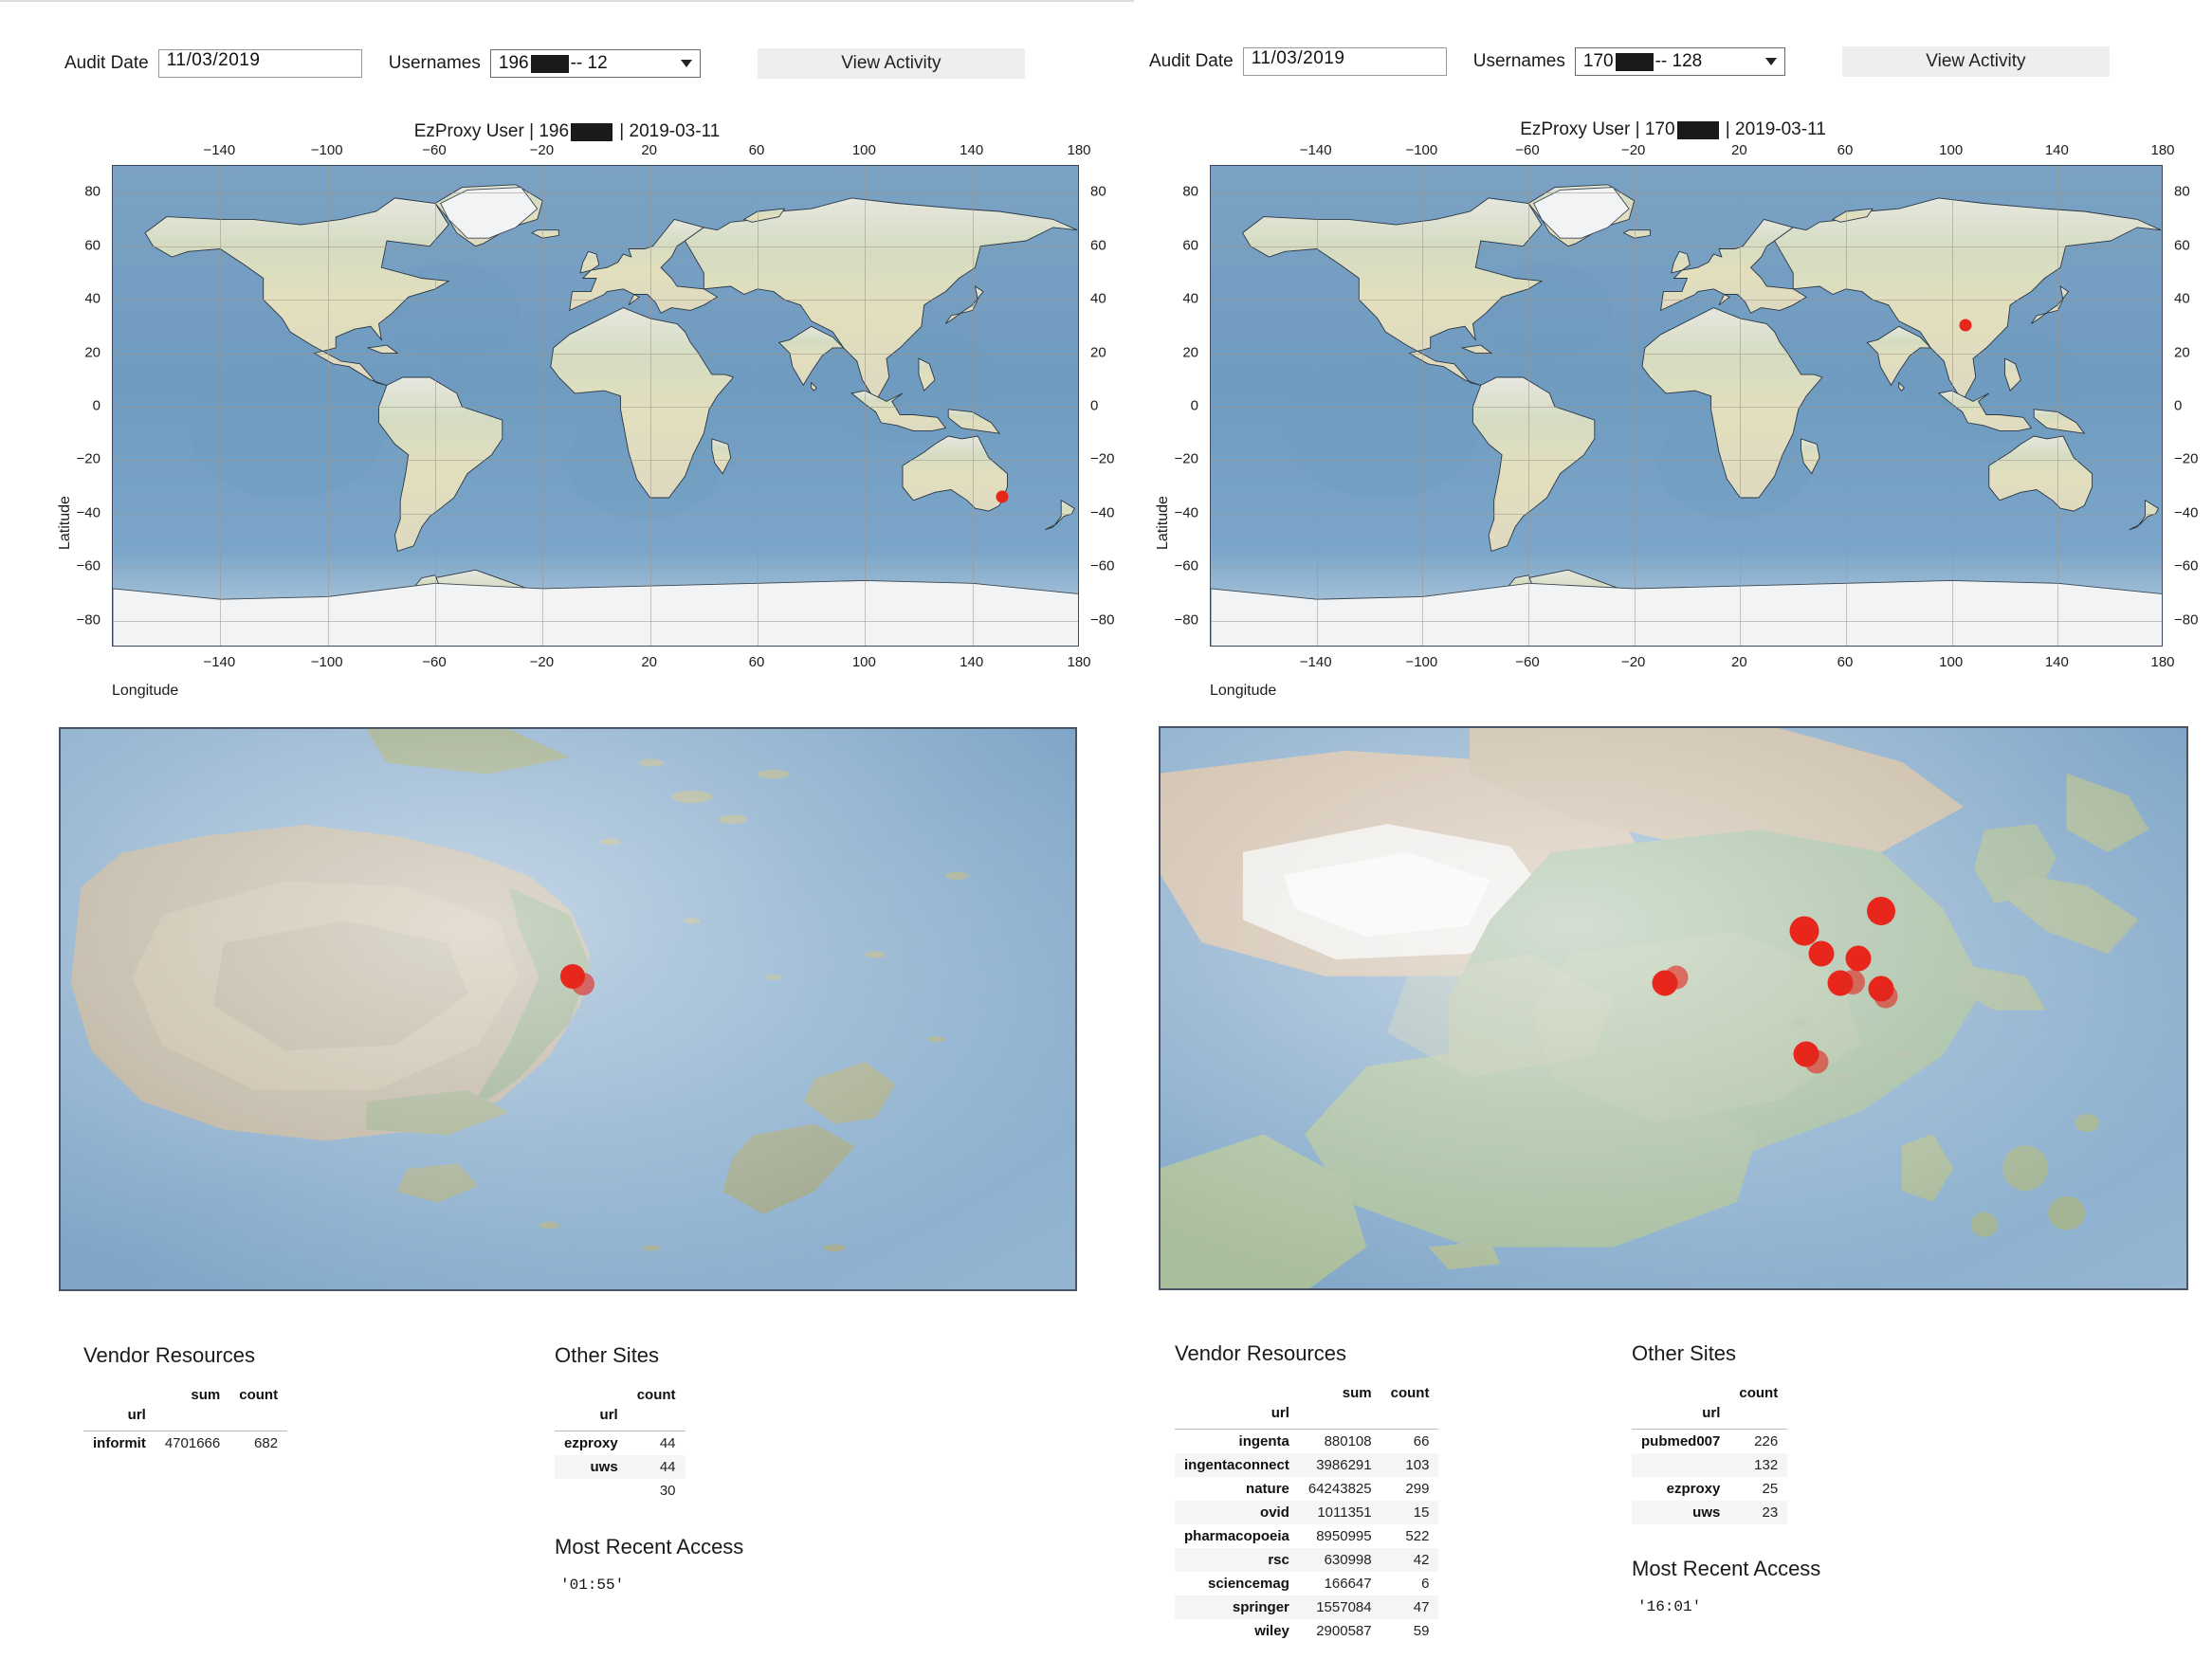 Image resolution: width=2212 pixels, height=1659 pixels. I want to click on table-row: uws 44, so click(620, 1467).